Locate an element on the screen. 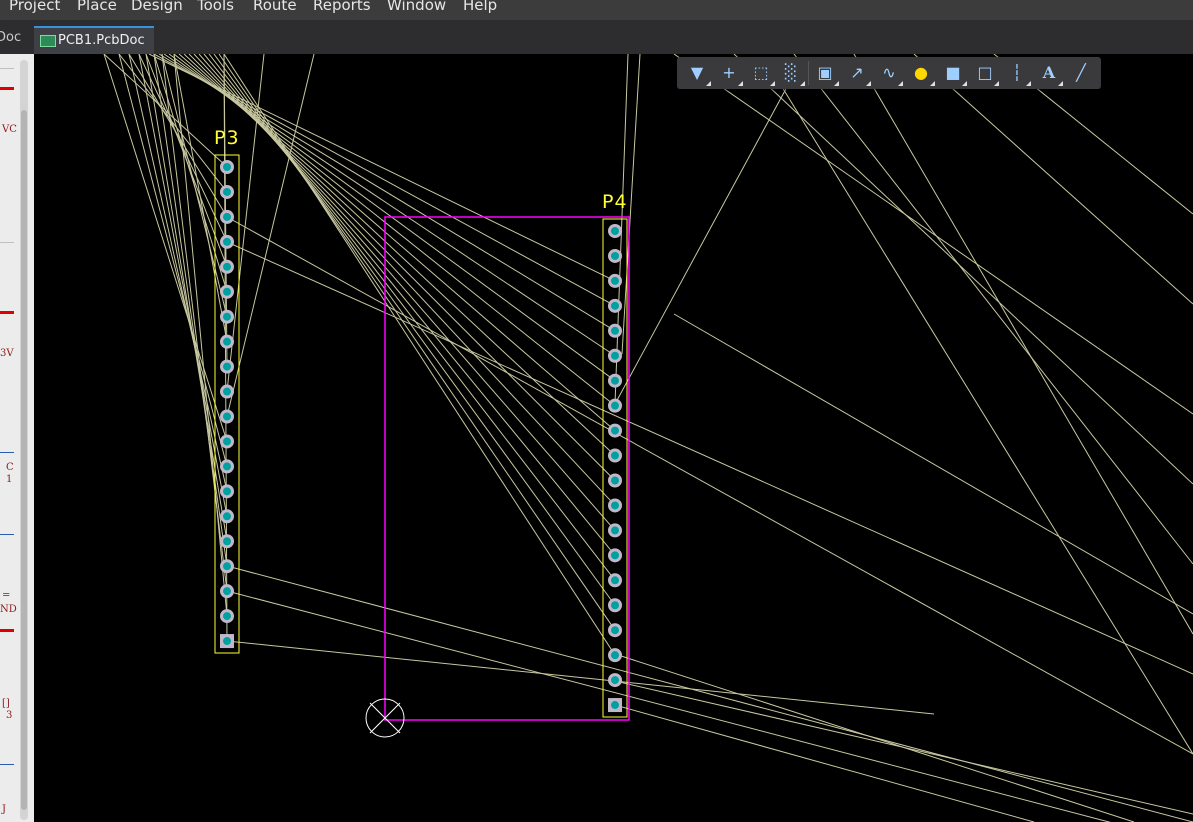 The height and width of the screenshot is (822, 1193). menu-reports: Reports is located at coordinates (342, 7).